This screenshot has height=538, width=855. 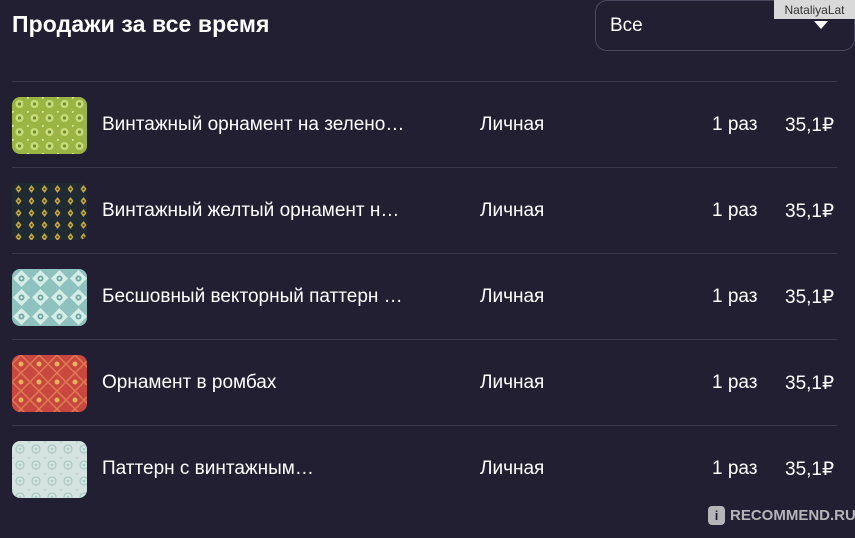 I want to click on author-watermark: NataliyaLat, so click(x=814, y=9).